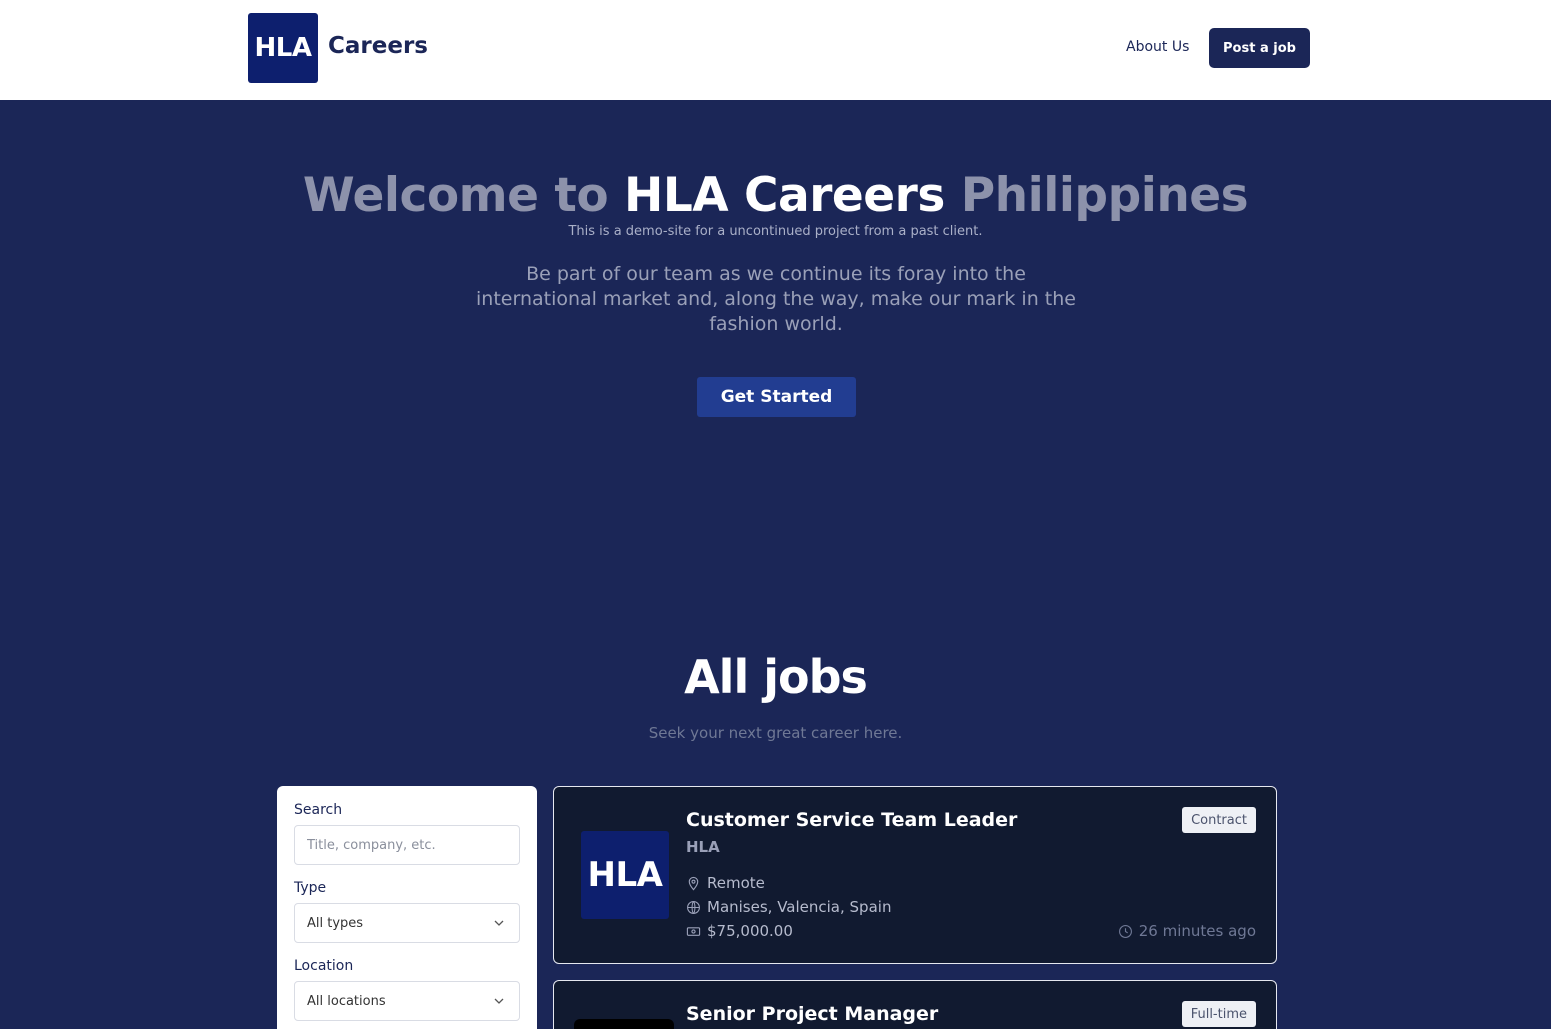 This screenshot has height=1029, width=1551. What do you see at coordinates (736, 883) in the screenshot?
I see `work-mode-text: Remote` at bounding box center [736, 883].